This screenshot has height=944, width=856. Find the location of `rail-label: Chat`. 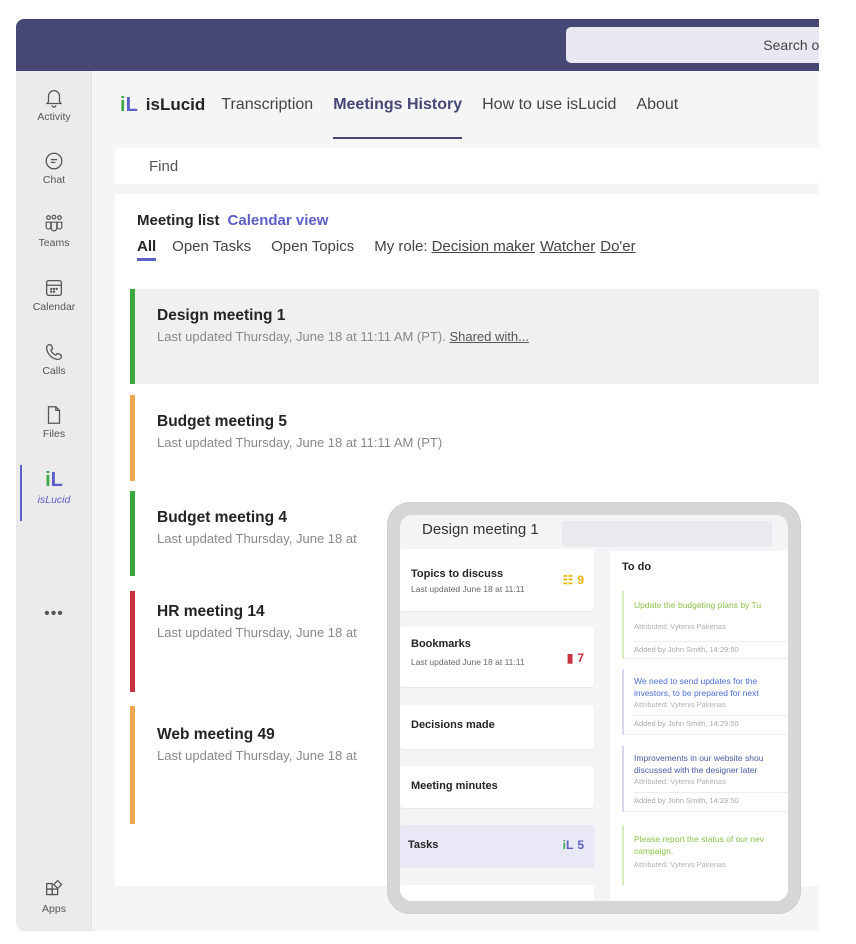

rail-label: Chat is located at coordinates (54, 180).